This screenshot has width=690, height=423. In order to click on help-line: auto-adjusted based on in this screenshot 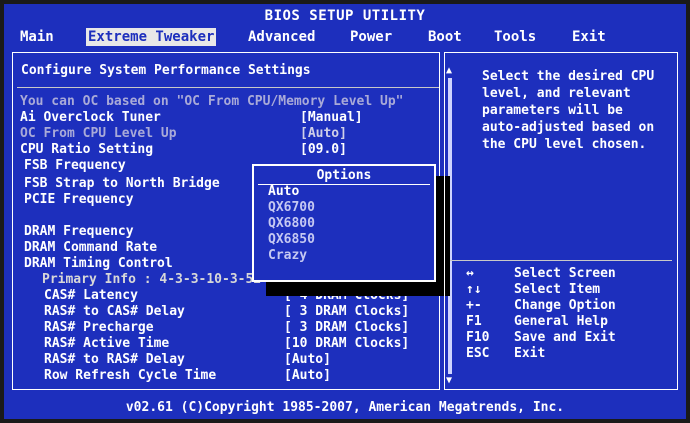, I will do `click(568, 127)`.